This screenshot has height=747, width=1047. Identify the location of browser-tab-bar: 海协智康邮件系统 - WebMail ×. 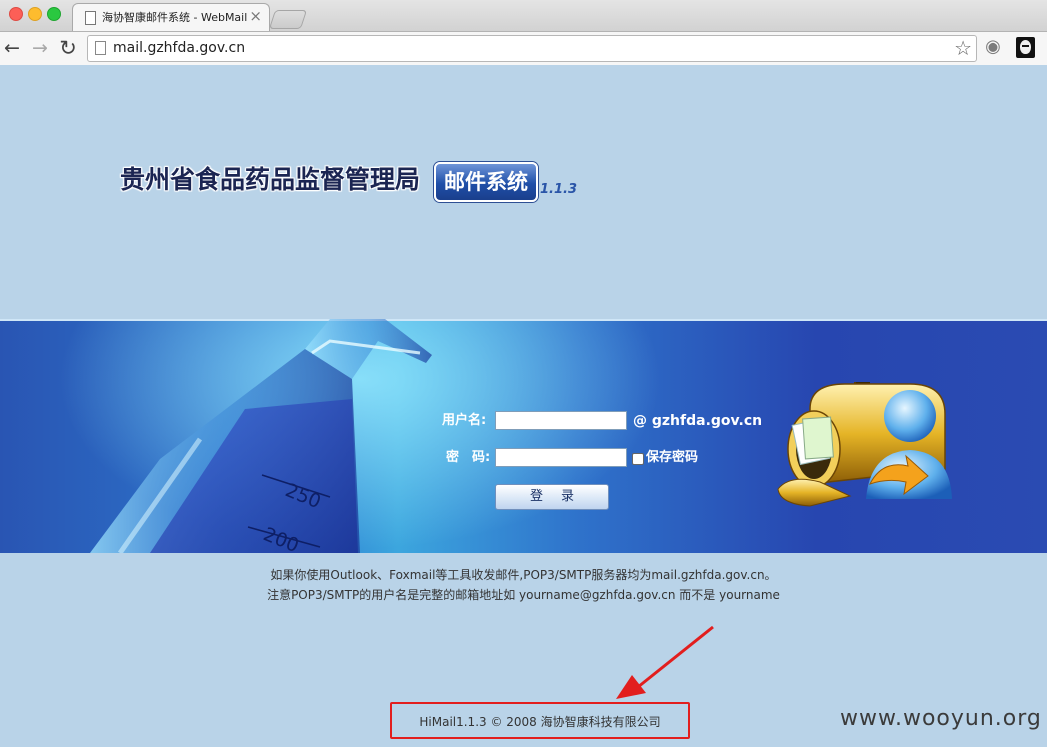
(523, 16).